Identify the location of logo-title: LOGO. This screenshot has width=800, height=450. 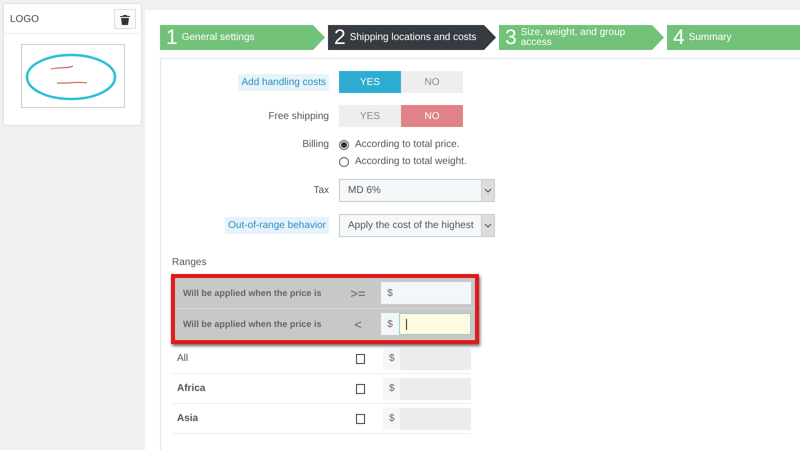
(24, 19).